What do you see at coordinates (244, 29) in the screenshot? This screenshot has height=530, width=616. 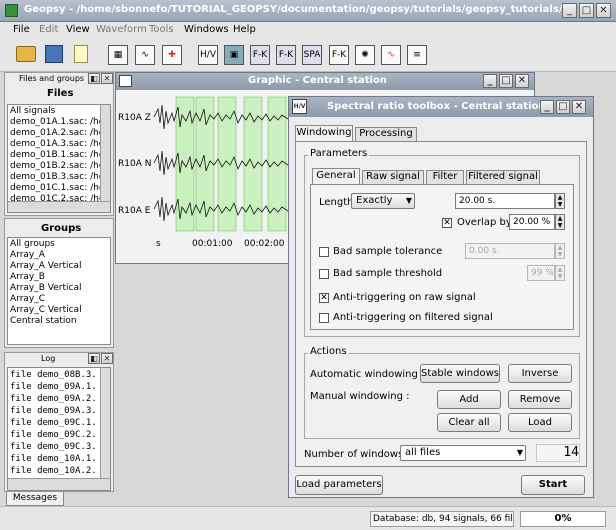 I see `menu-help: Help` at bounding box center [244, 29].